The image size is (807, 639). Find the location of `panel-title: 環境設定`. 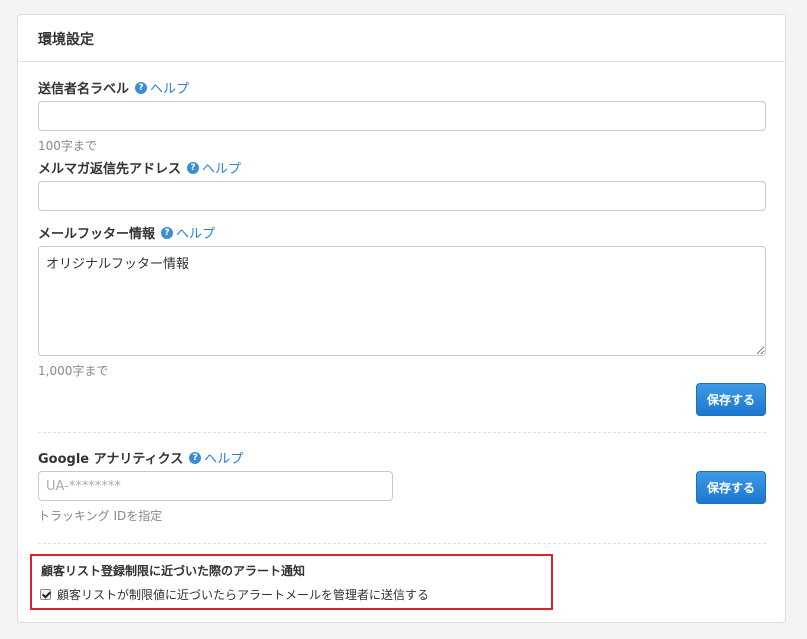

panel-title: 環境設定 is located at coordinates (401, 38).